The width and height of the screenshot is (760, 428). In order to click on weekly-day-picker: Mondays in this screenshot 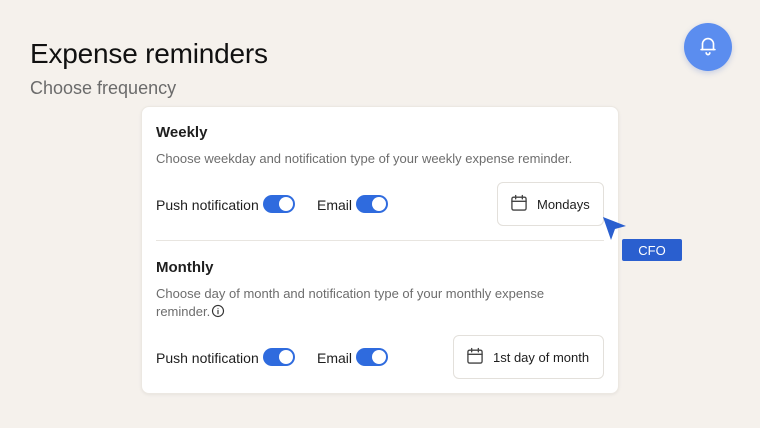, I will do `click(550, 204)`.